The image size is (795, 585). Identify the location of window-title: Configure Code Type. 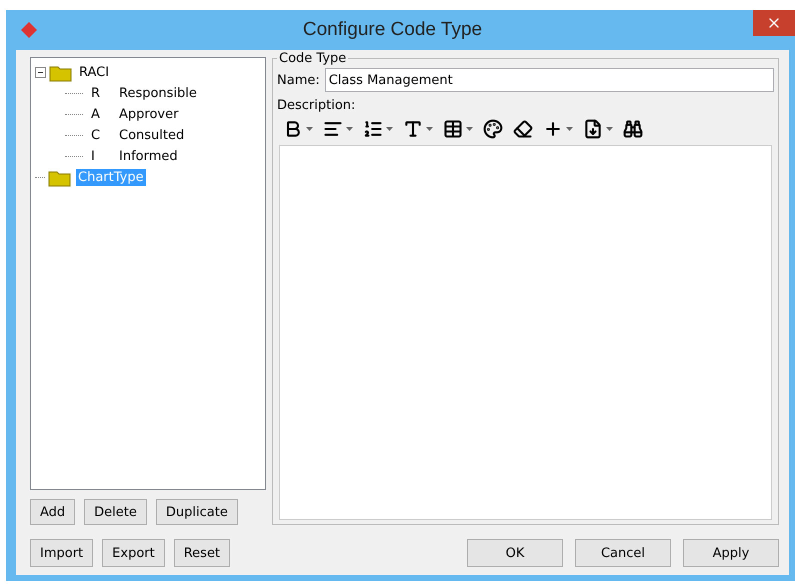
(393, 30).